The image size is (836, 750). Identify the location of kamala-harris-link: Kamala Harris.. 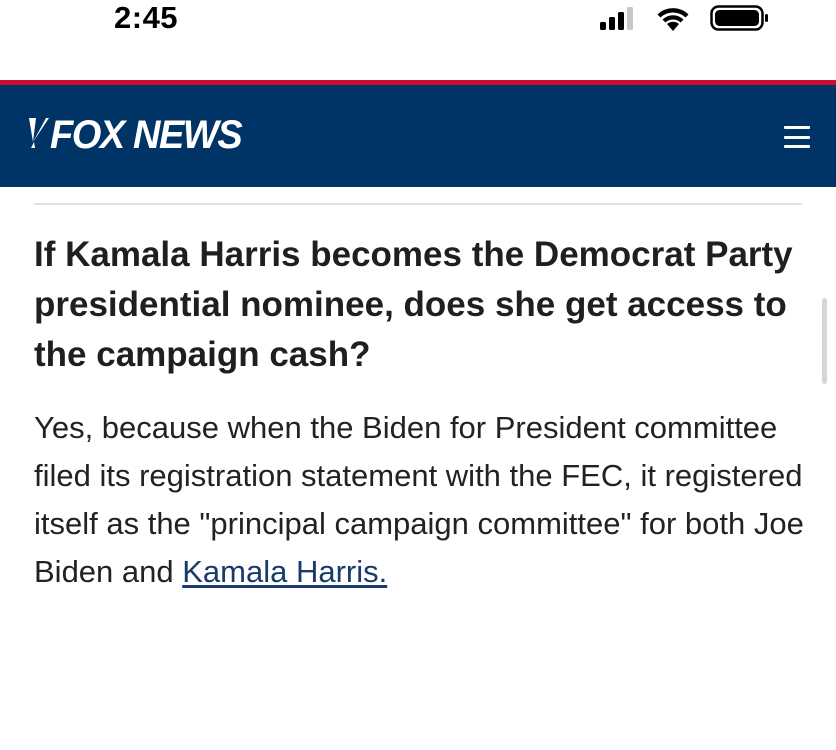
(284, 571).